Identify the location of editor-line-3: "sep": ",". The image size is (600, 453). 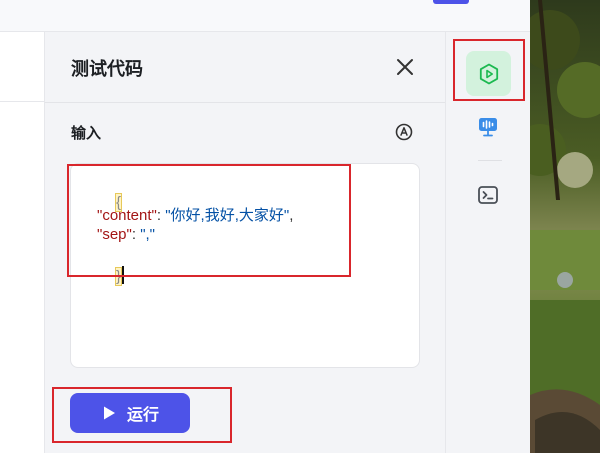
(126, 234).